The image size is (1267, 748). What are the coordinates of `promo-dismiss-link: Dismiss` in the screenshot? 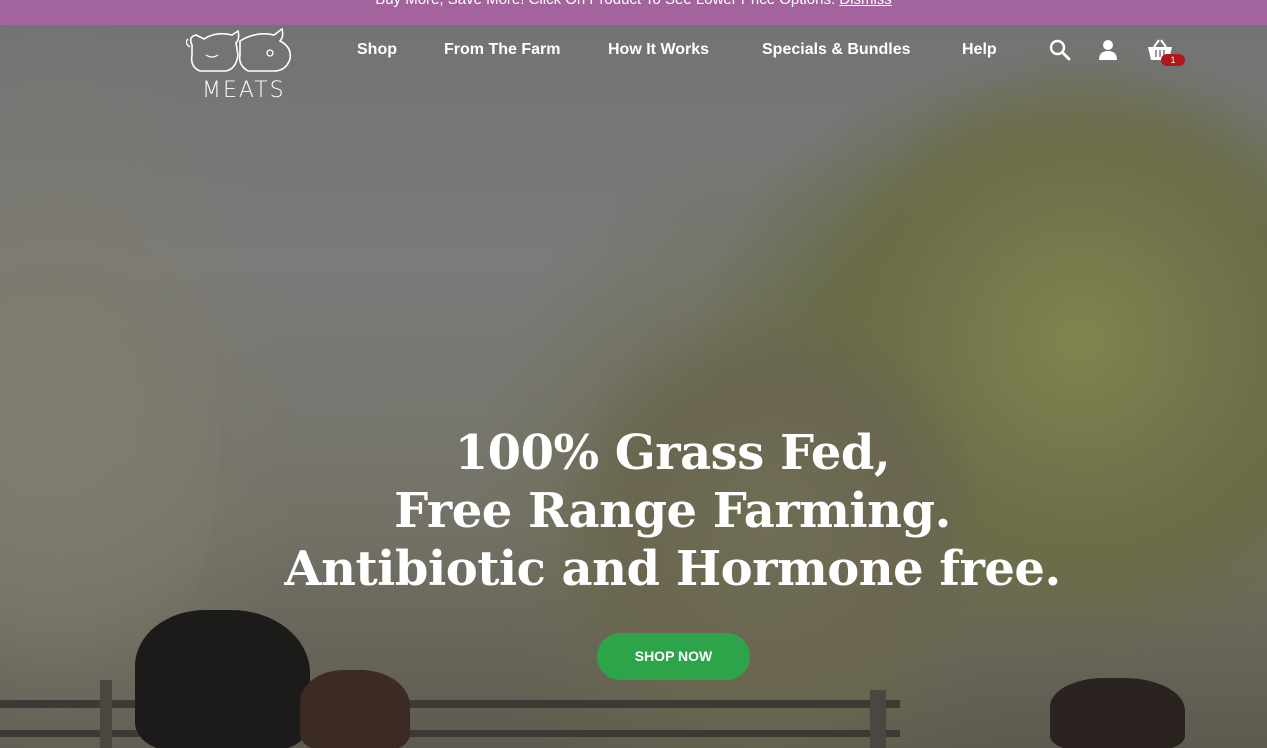 It's located at (865, 4).